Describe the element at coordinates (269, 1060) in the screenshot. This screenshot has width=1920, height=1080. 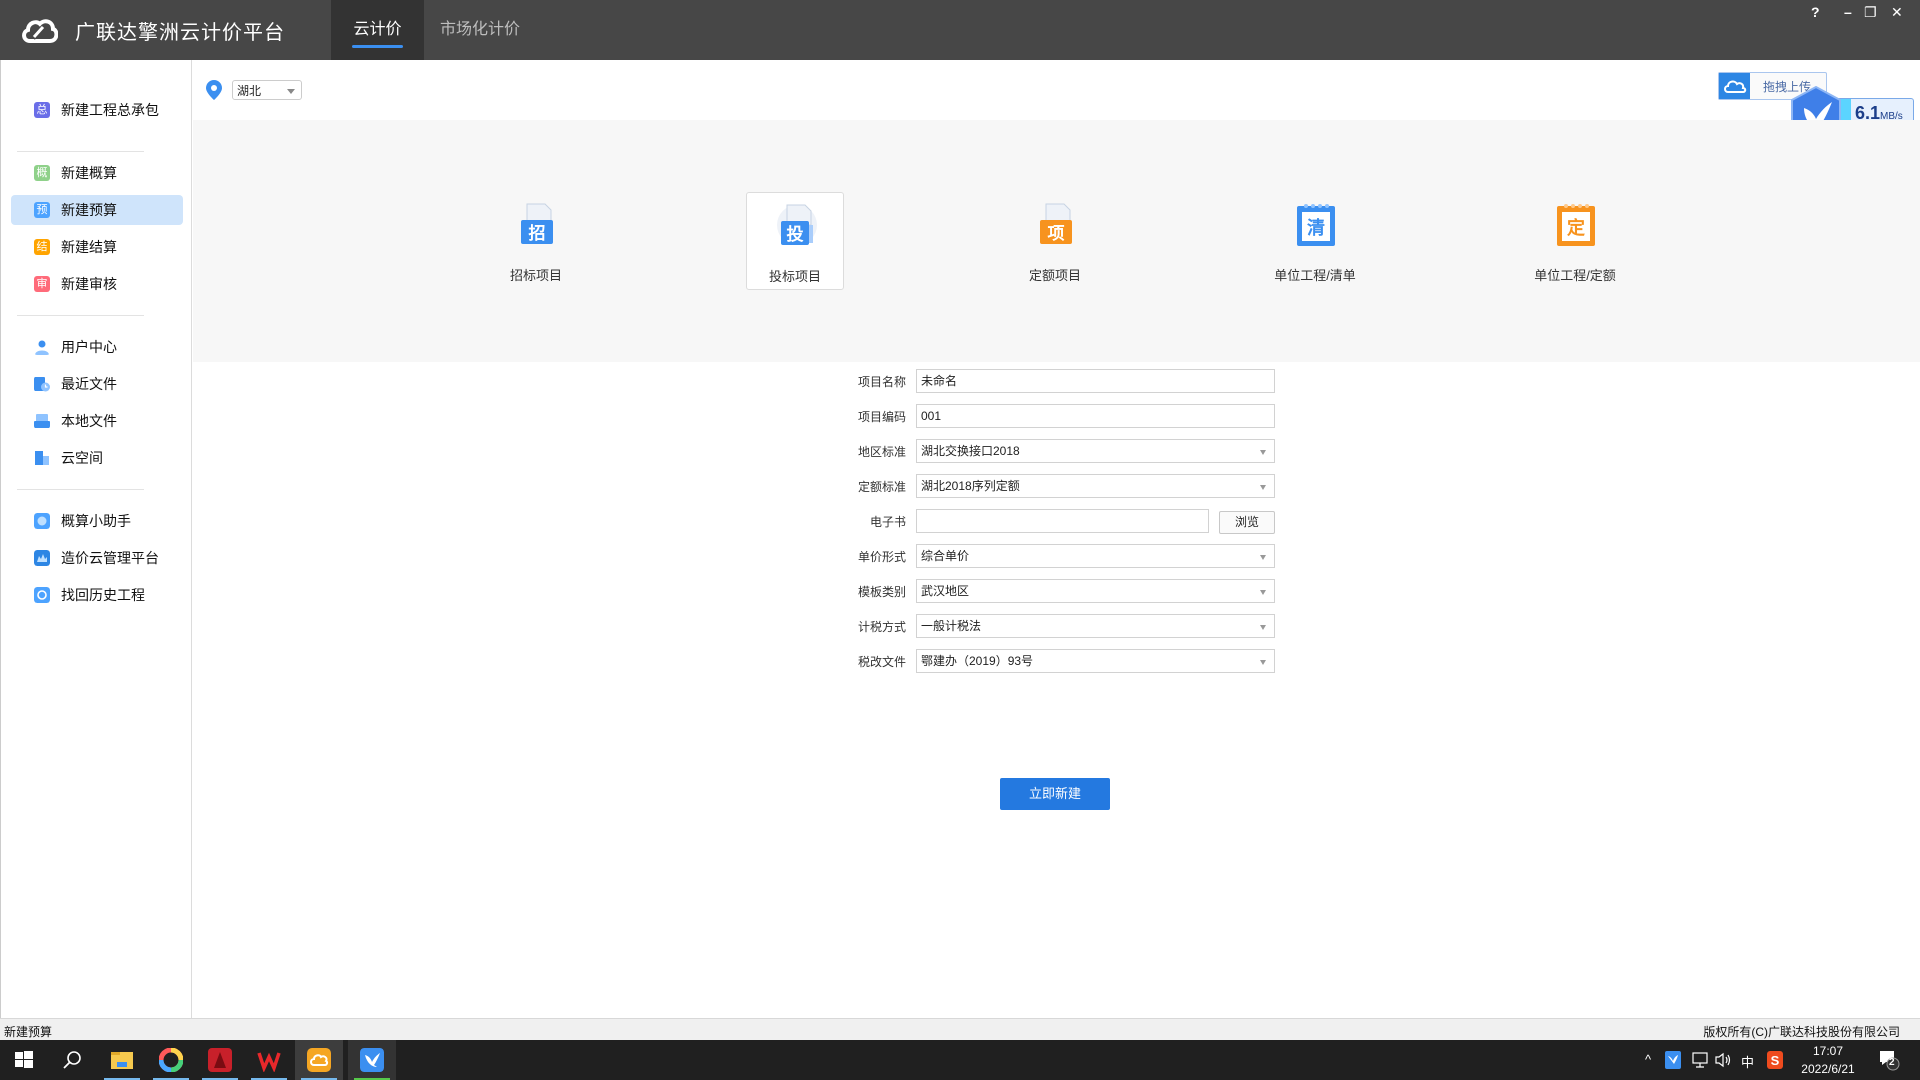
I see `taskbar-wps` at that location.